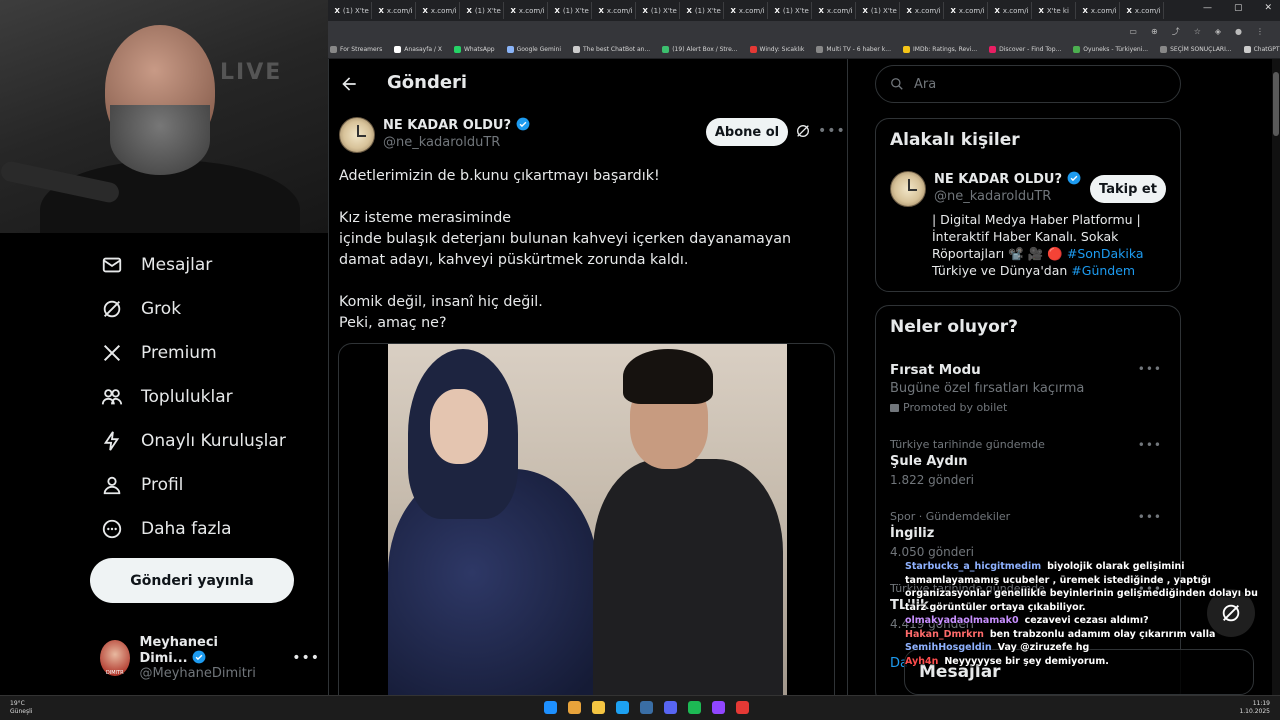 The width and height of the screenshot is (1280, 720). What do you see at coordinates (998, 179) in the screenshot?
I see `related-name: NE KADAR OLDU?` at bounding box center [998, 179].